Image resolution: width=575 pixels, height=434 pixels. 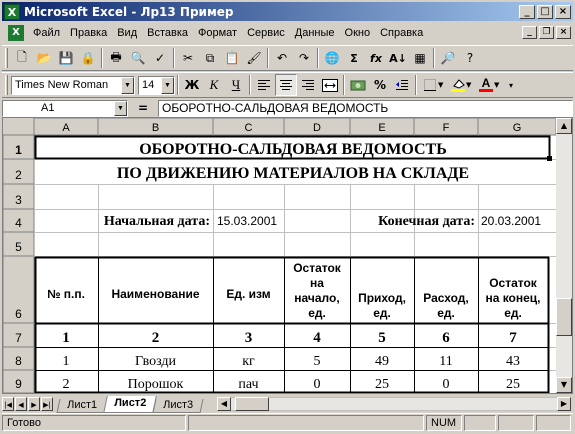 I want to click on row-header-label: 2, so click(x=18, y=175).